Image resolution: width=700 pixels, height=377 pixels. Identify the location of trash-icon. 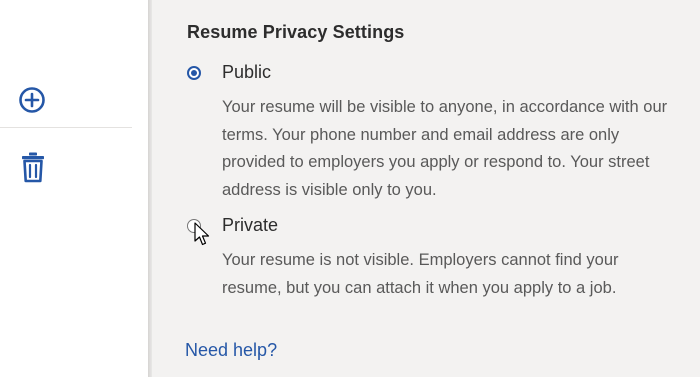
(33, 167).